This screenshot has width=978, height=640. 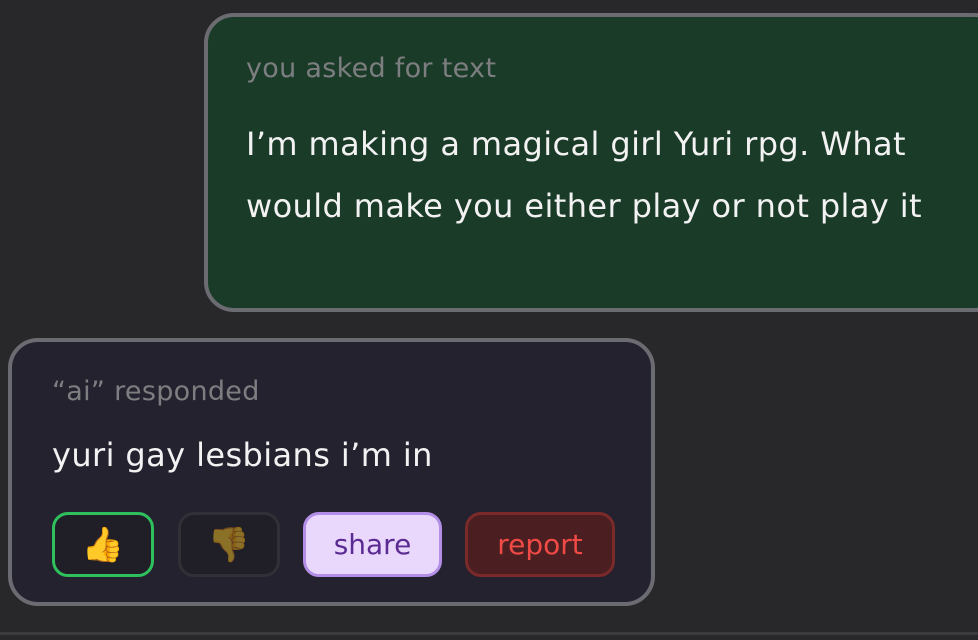 What do you see at coordinates (242, 455) in the screenshot?
I see `ai-message-text: yuri gay lesbians i’m in` at bounding box center [242, 455].